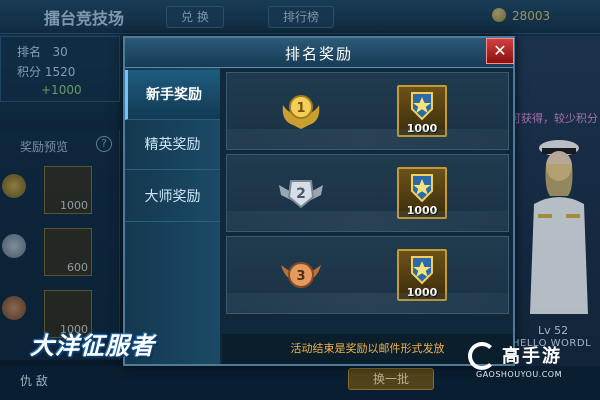  What do you see at coordinates (519, 374) in the screenshot?
I see `watermark-url: GAOSHOUYOU.COM` at bounding box center [519, 374].